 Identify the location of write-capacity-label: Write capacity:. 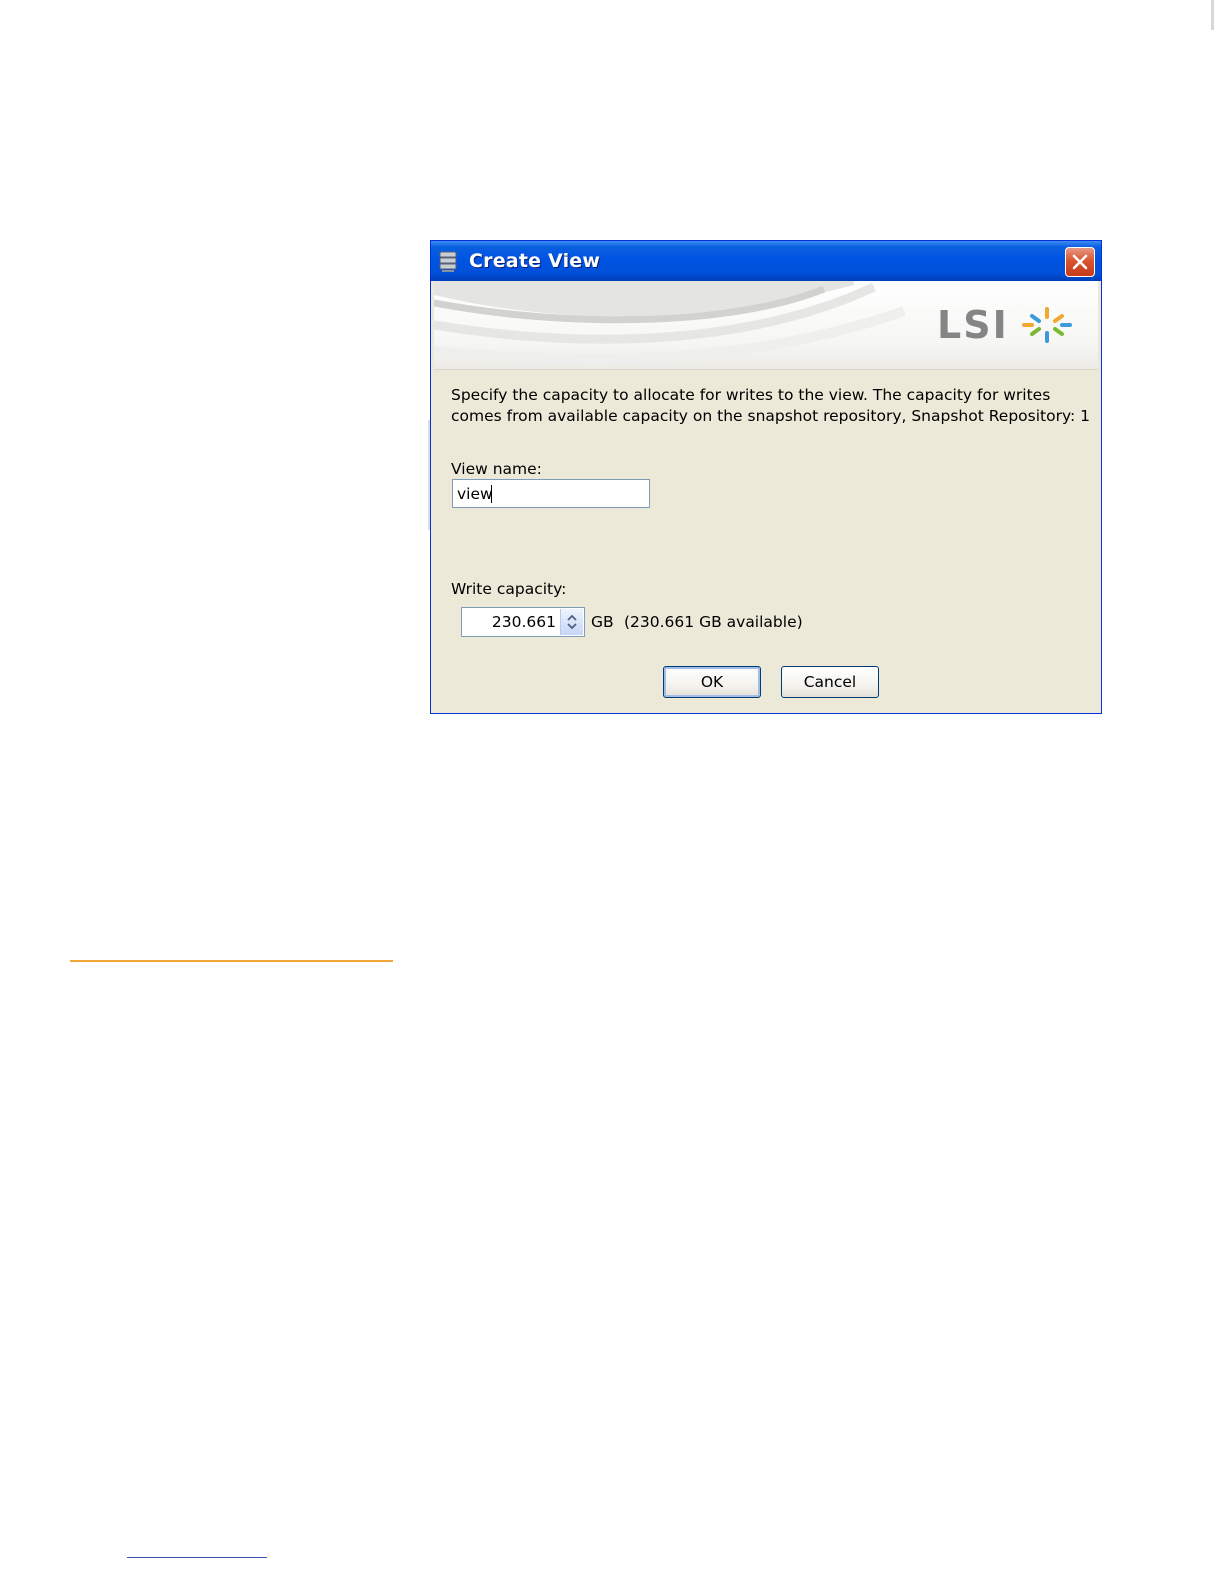
(509, 589).